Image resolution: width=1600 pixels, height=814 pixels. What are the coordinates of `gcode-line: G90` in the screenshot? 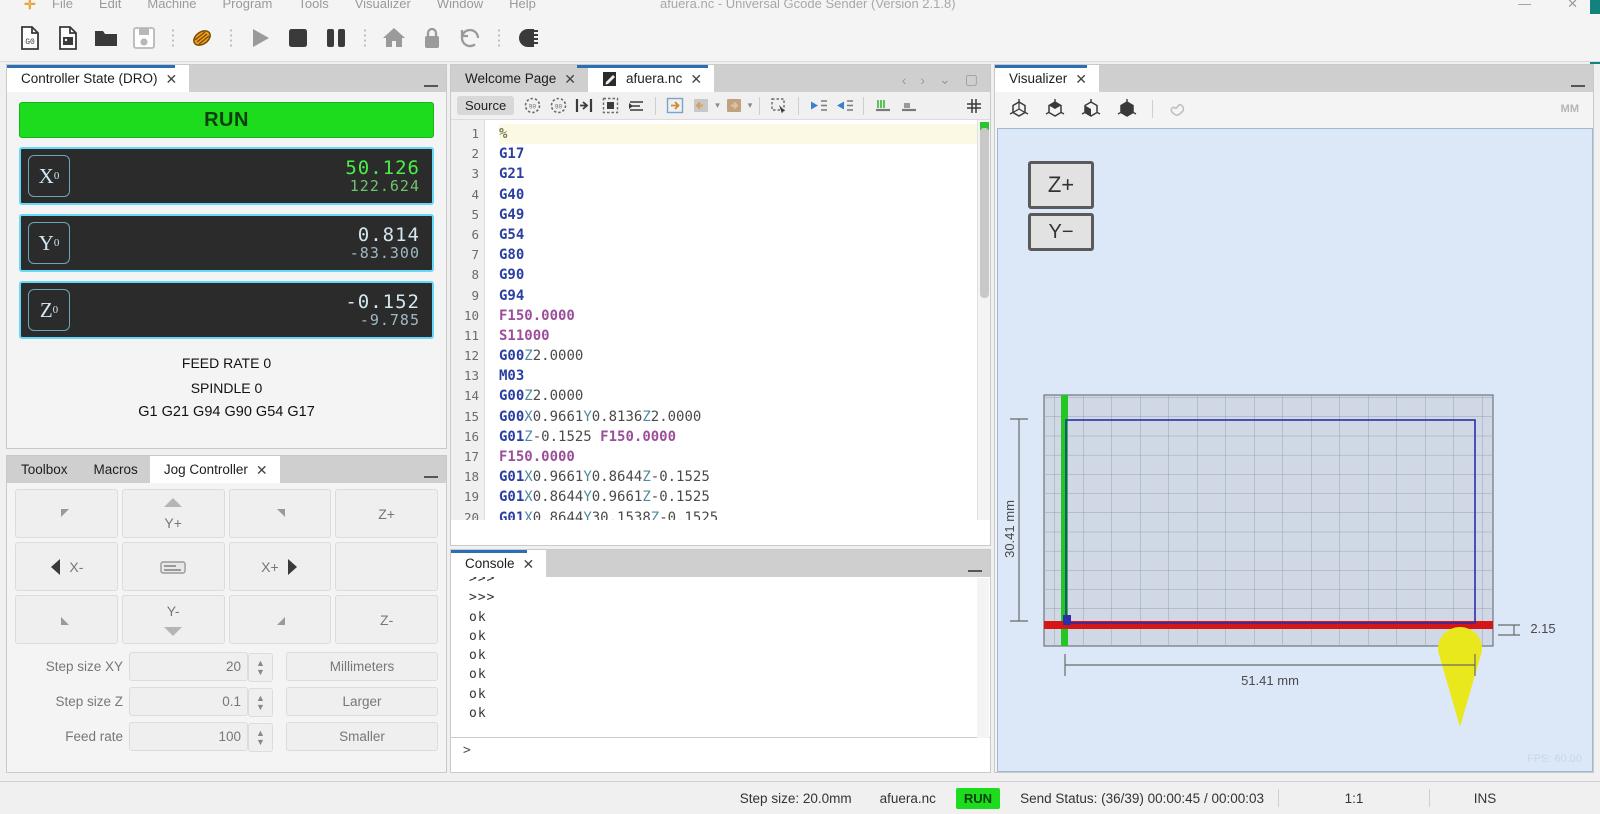 It's located at (744, 275).